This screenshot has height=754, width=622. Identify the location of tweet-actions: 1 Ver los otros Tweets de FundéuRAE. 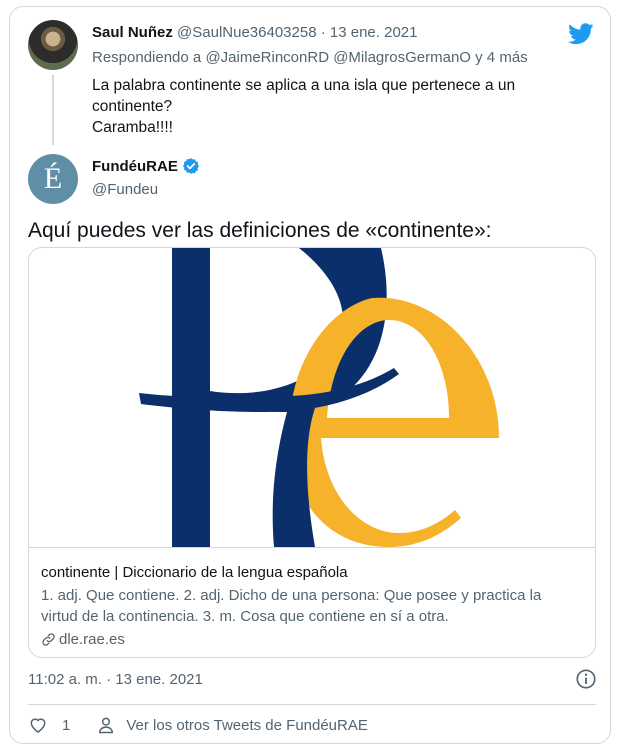
(198, 725).